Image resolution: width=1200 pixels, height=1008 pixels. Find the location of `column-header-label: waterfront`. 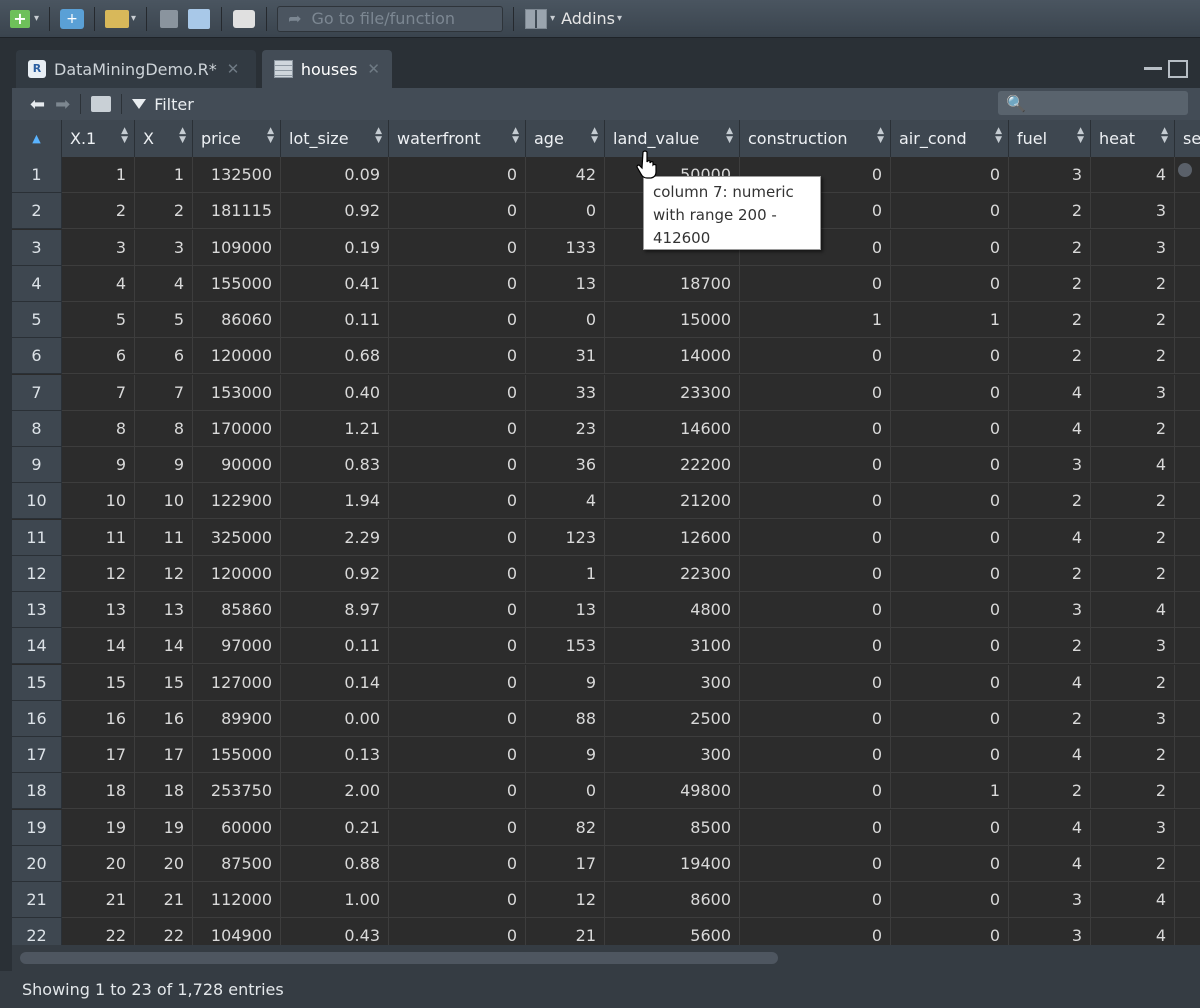

column-header-label: waterfront is located at coordinates (439, 138).